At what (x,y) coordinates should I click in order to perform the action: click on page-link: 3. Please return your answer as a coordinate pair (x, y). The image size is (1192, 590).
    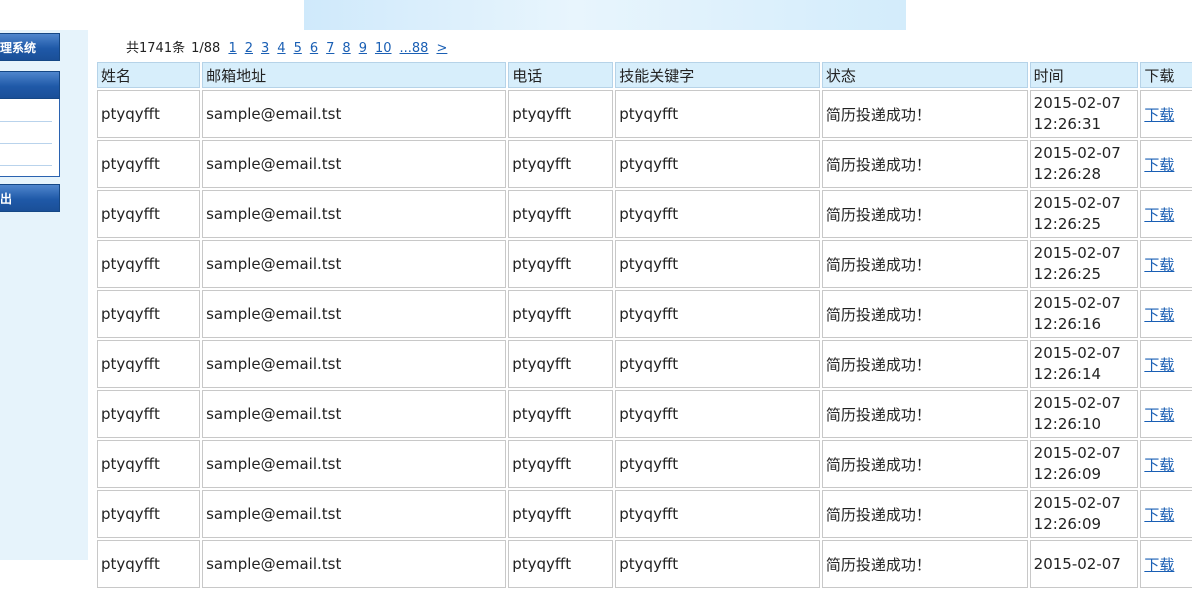
    Looking at the image, I should click on (265, 48).